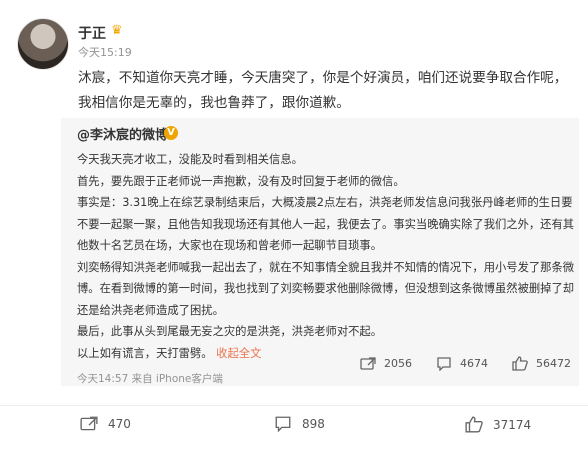  I want to click on quoted-repost-button: 2056, so click(386, 363).